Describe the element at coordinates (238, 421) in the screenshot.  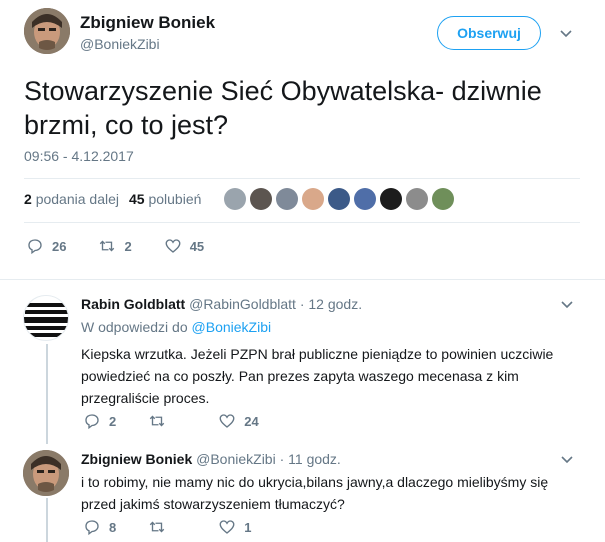
I see `like-button: 24` at that location.